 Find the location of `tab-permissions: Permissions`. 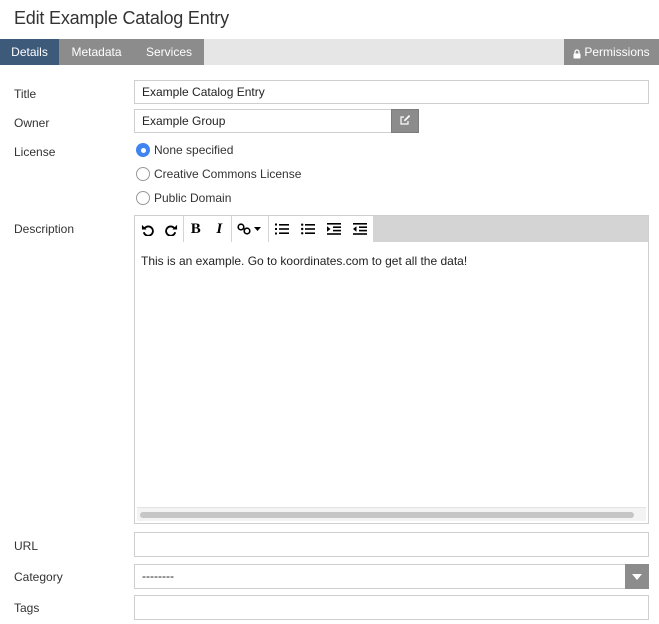

tab-permissions: Permissions is located at coordinates (611, 52).